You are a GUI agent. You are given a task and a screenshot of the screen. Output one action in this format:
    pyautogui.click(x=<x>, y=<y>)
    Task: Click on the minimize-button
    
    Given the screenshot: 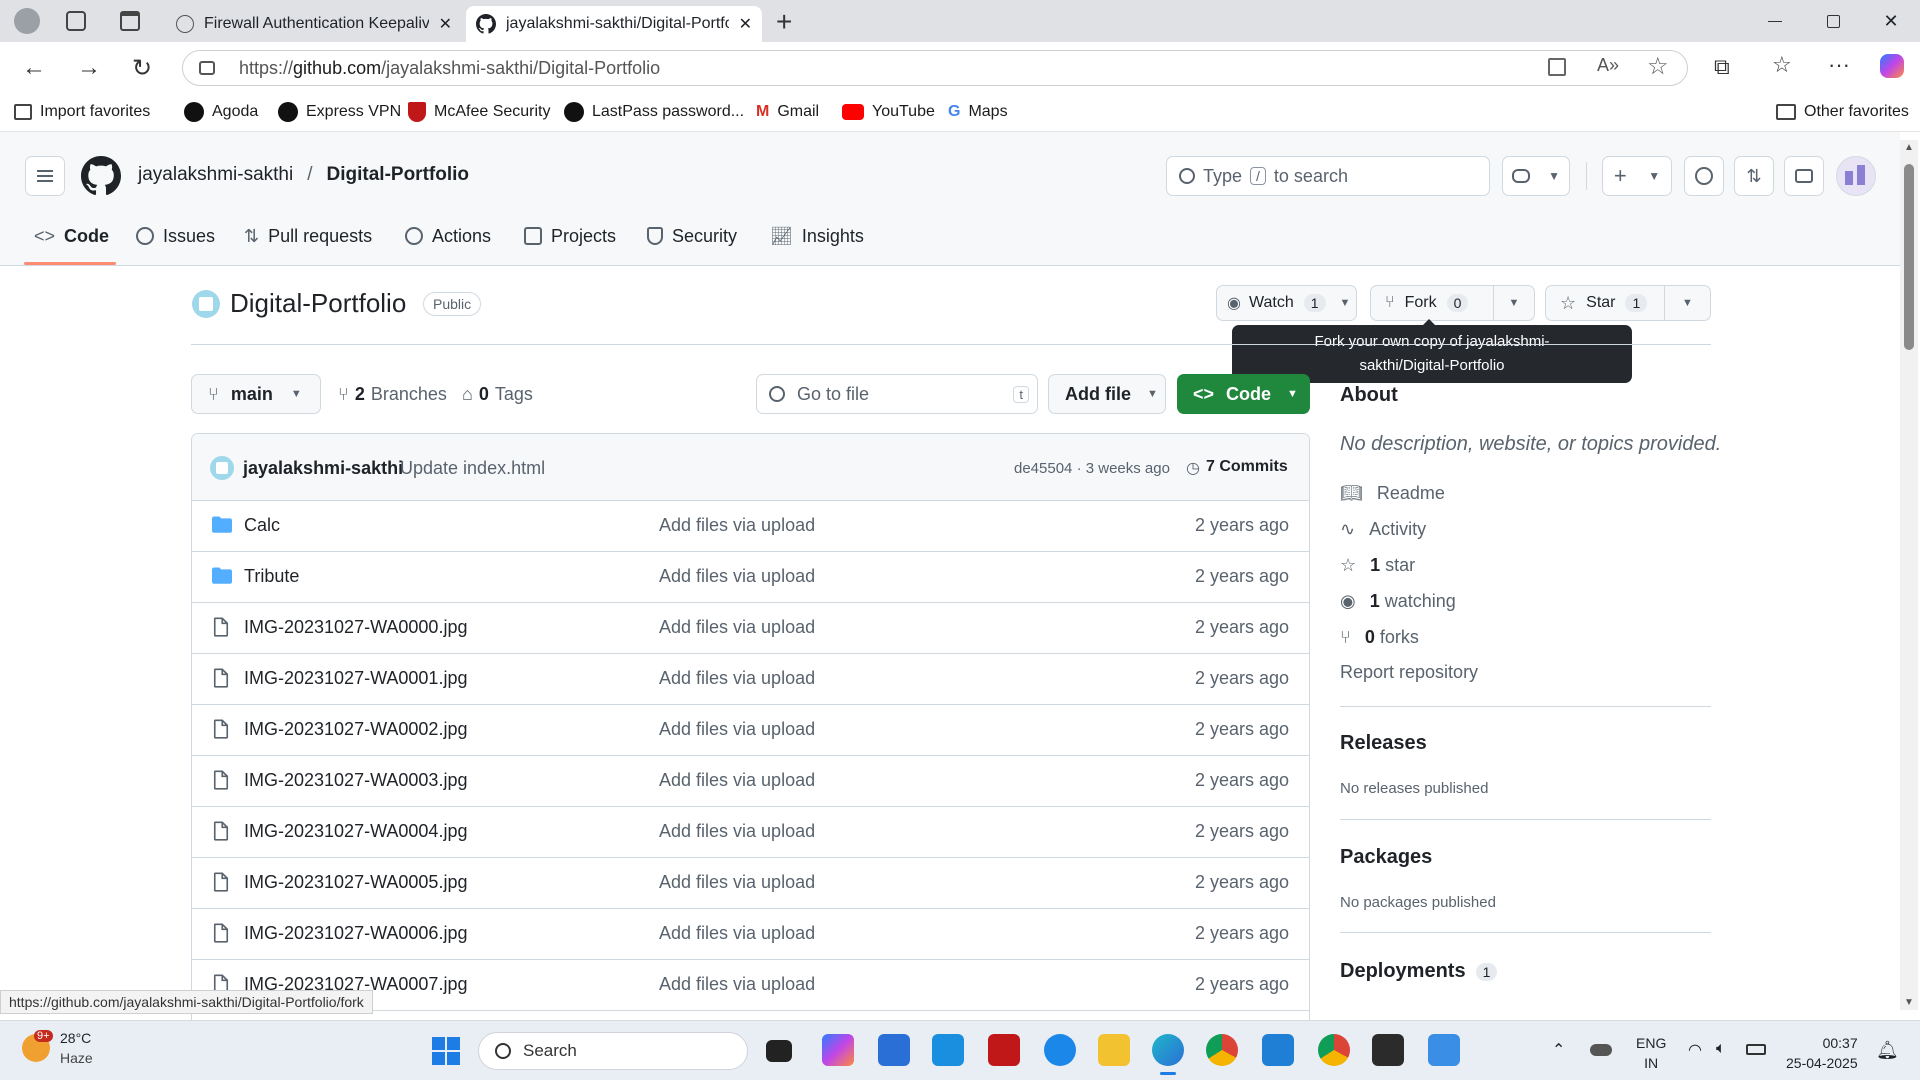 What is the action you would take?
    pyautogui.click(x=1775, y=21)
    